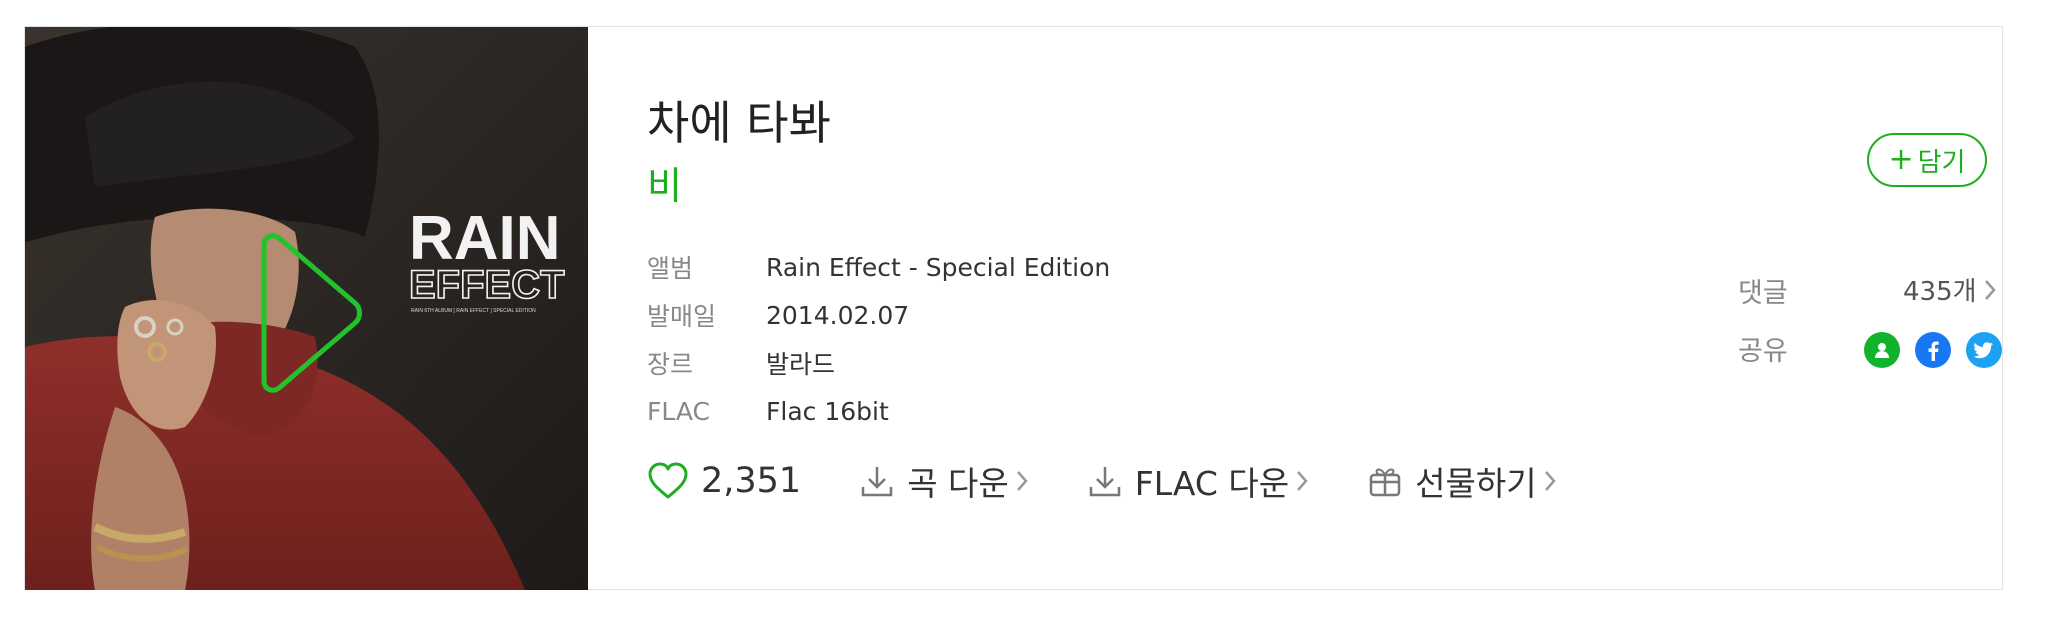 Image resolution: width=2053 pixels, height=617 pixels. What do you see at coordinates (739, 123) in the screenshot?
I see `song-title: 차에 타봐` at bounding box center [739, 123].